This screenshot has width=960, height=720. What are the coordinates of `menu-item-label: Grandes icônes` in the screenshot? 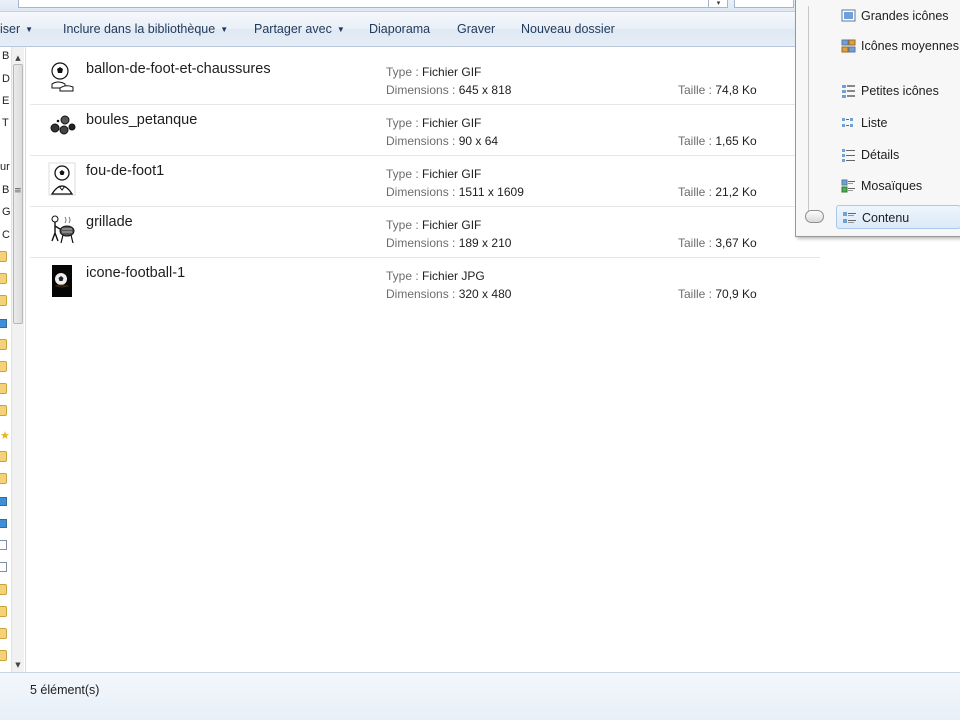 It's located at (905, 16).